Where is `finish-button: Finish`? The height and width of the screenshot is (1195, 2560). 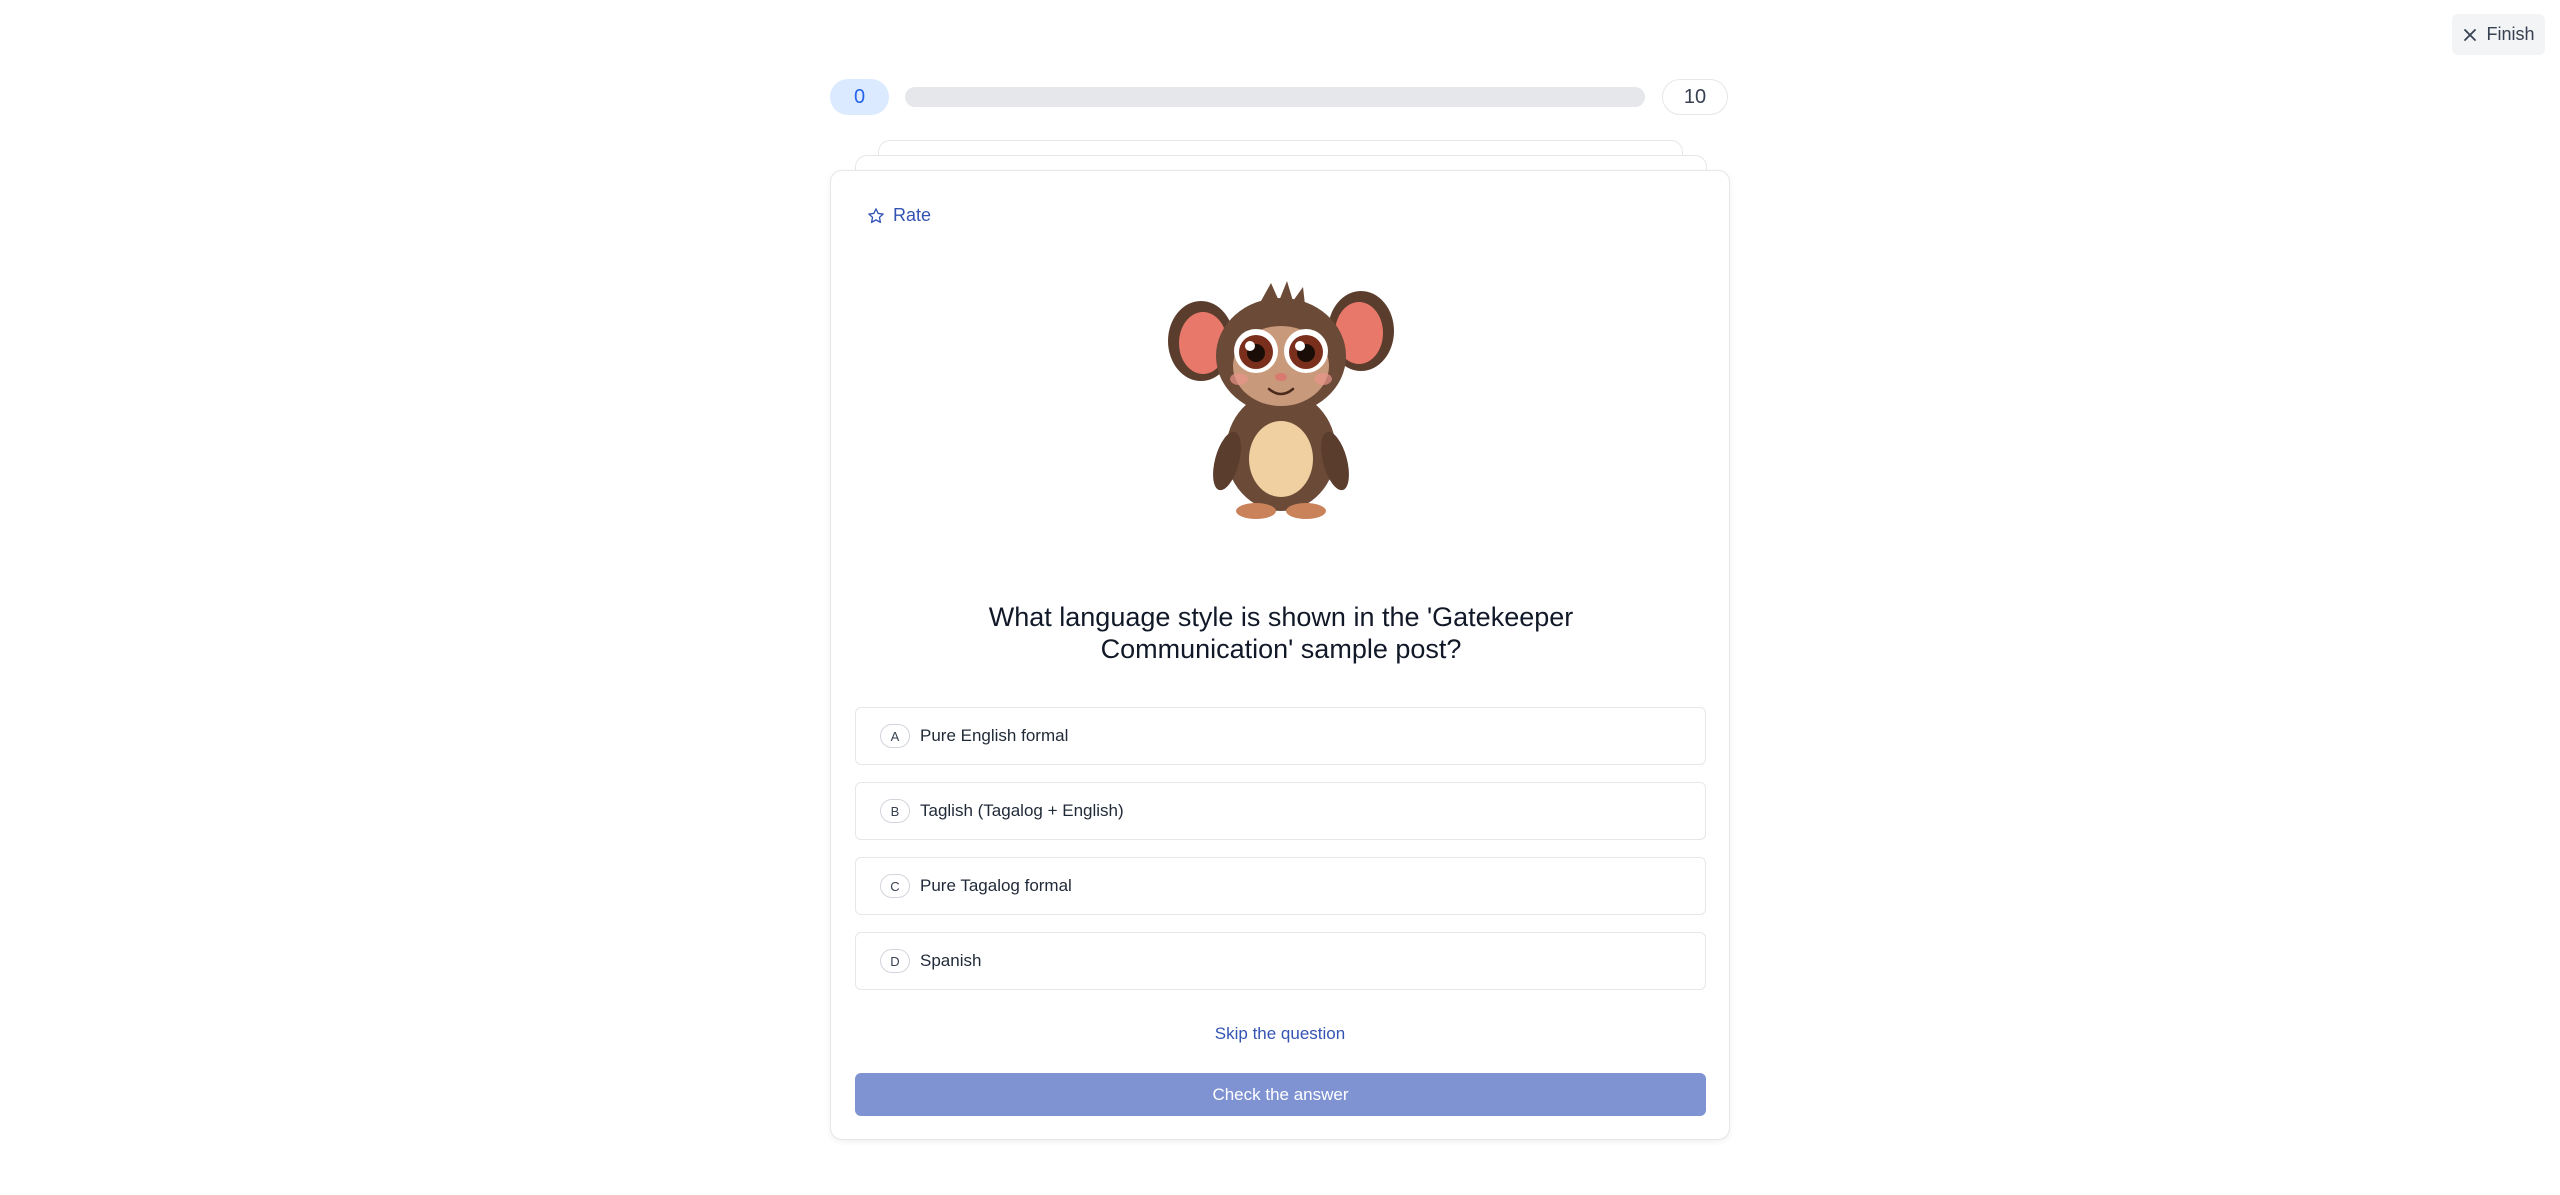 finish-button: Finish is located at coordinates (2498, 34).